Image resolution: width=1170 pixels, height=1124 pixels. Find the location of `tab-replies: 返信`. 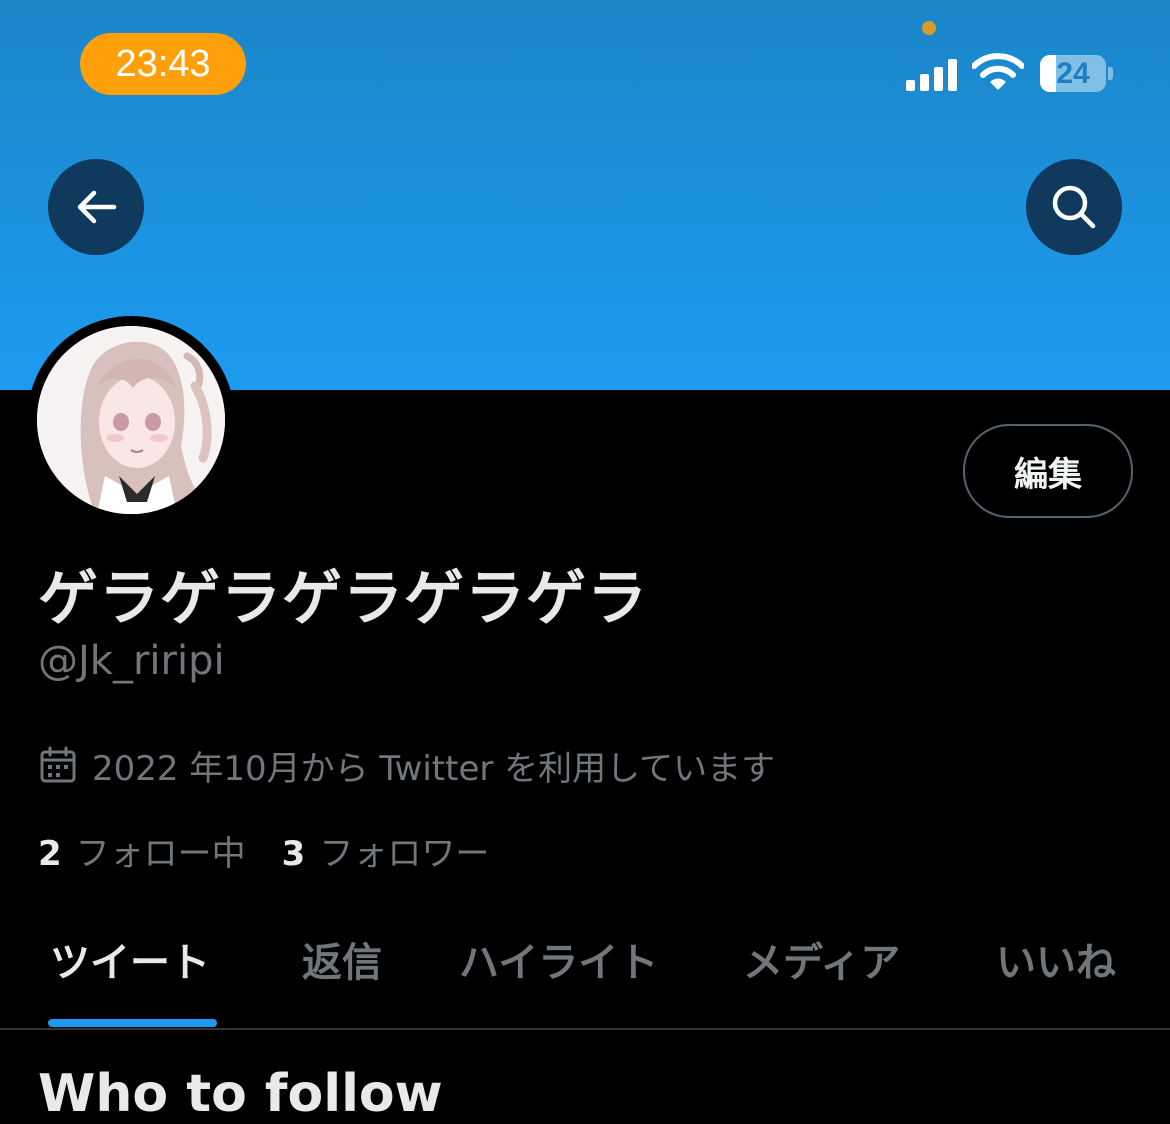

tab-replies: 返信 is located at coordinates (342, 977).